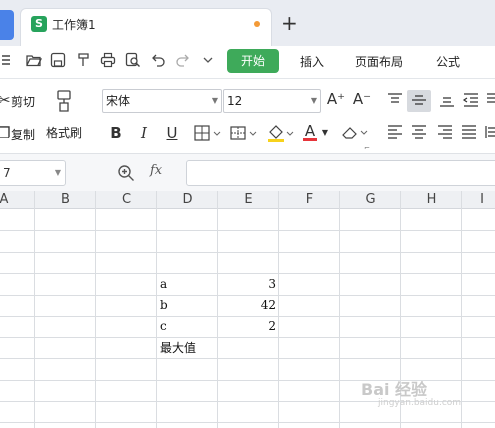 The image size is (495, 428). I want to click on scissors-icon: ✂, so click(5, 100).